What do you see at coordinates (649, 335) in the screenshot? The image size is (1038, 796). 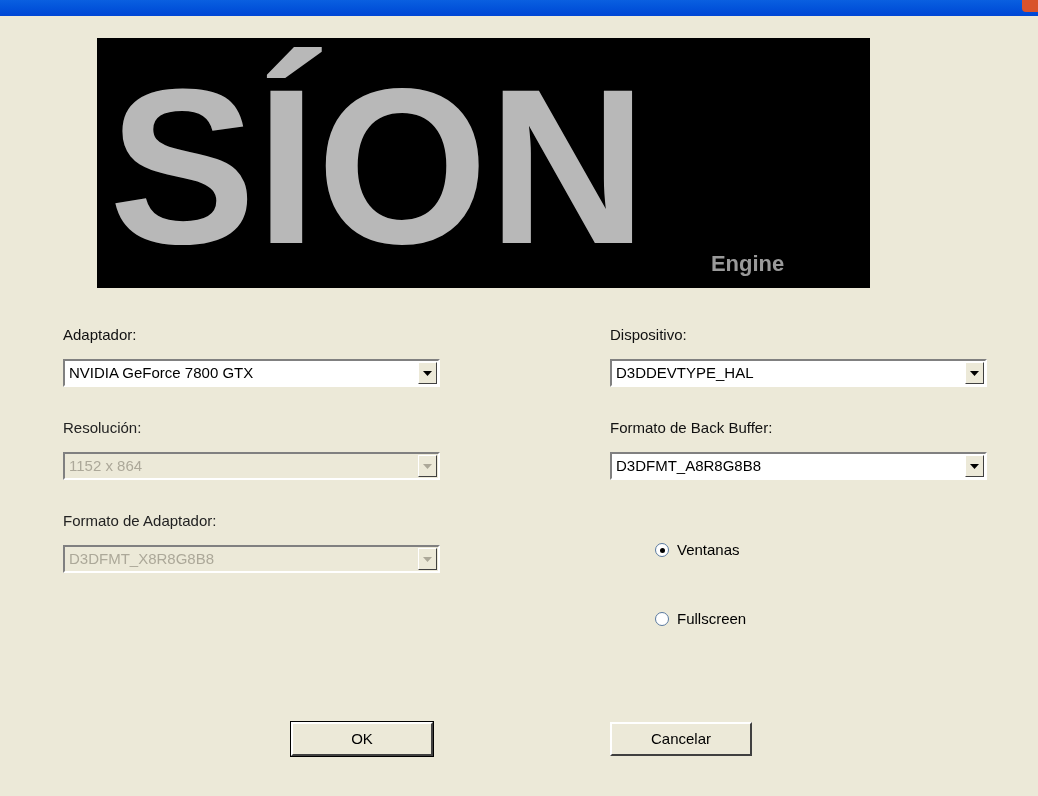 I see `field-label: Dispositivo:` at bounding box center [649, 335].